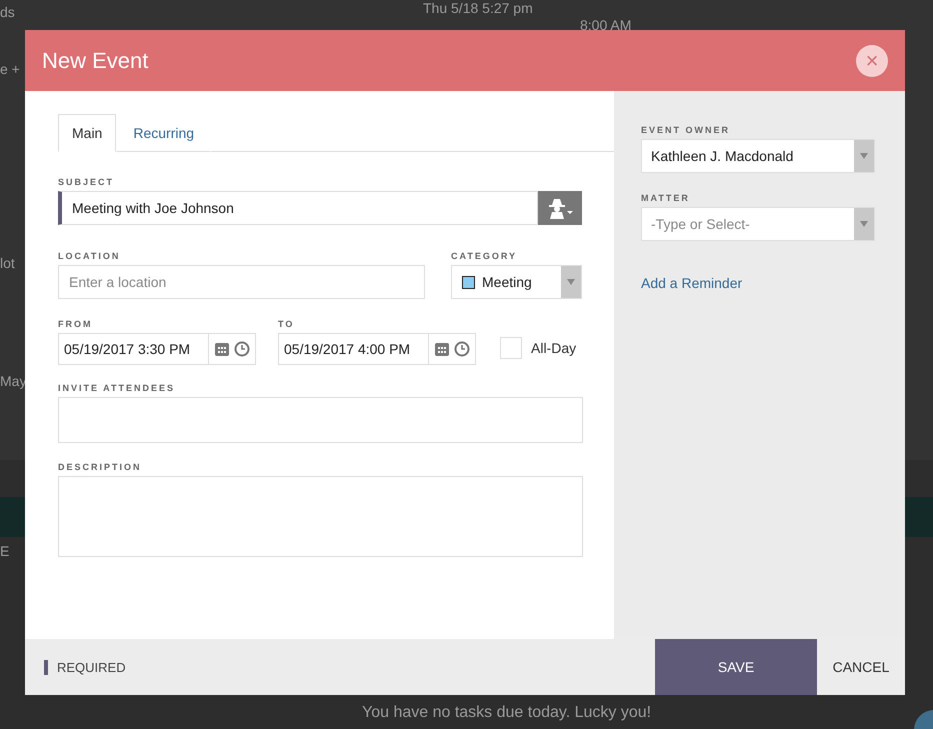 The width and height of the screenshot is (933, 729). Describe the element at coordinates (686, 130) in the screenshot. I see `field-label: EVENT OWNER` at that location.